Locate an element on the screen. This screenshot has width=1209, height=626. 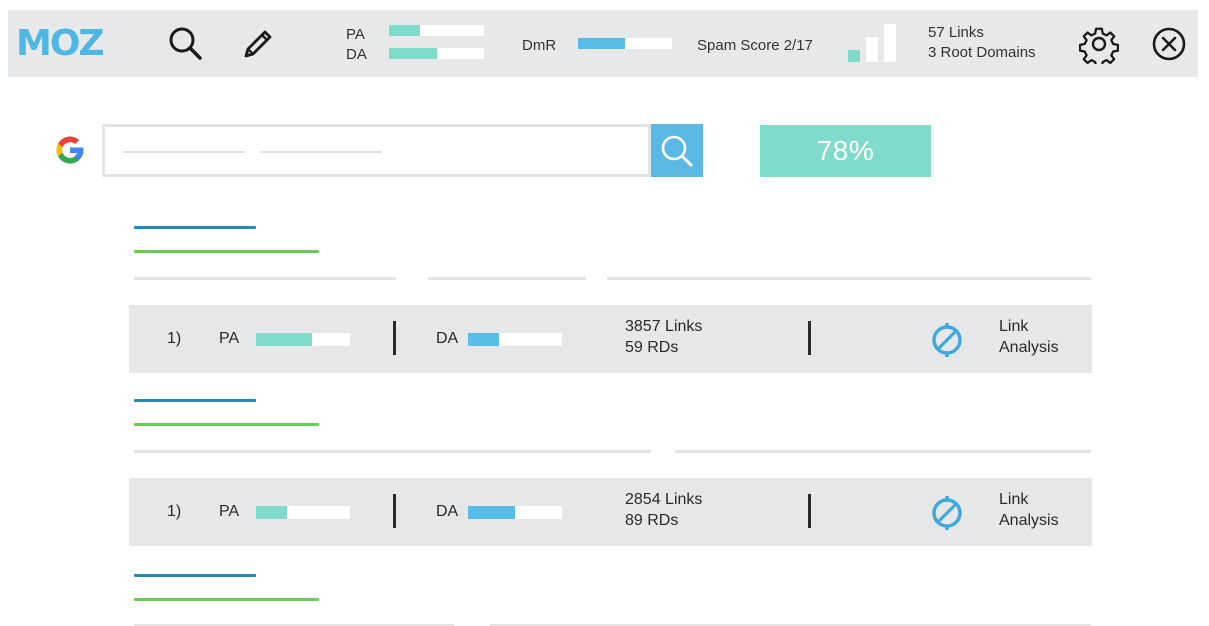
result-rds-count: 59 RDs is located at coordinates (652, 347).